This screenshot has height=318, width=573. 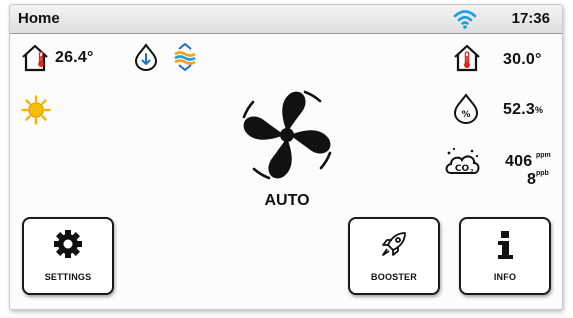 I want to click on settings-button-label: SETTINGS, so click(x=68, y=277).